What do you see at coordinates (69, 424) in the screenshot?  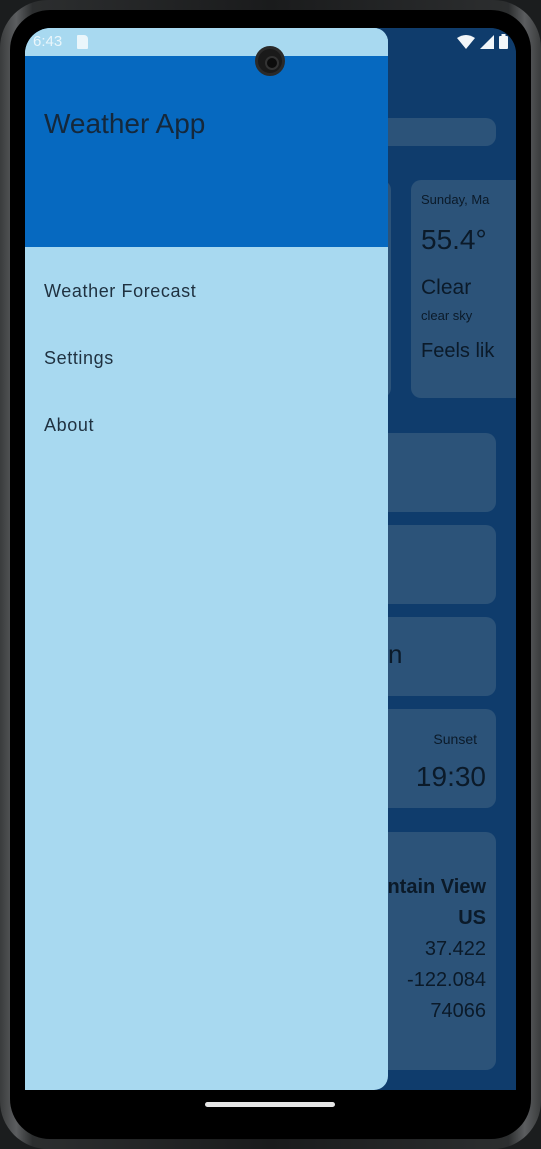 I see `drawer-item-label: About` at bounding box center [69, 424].